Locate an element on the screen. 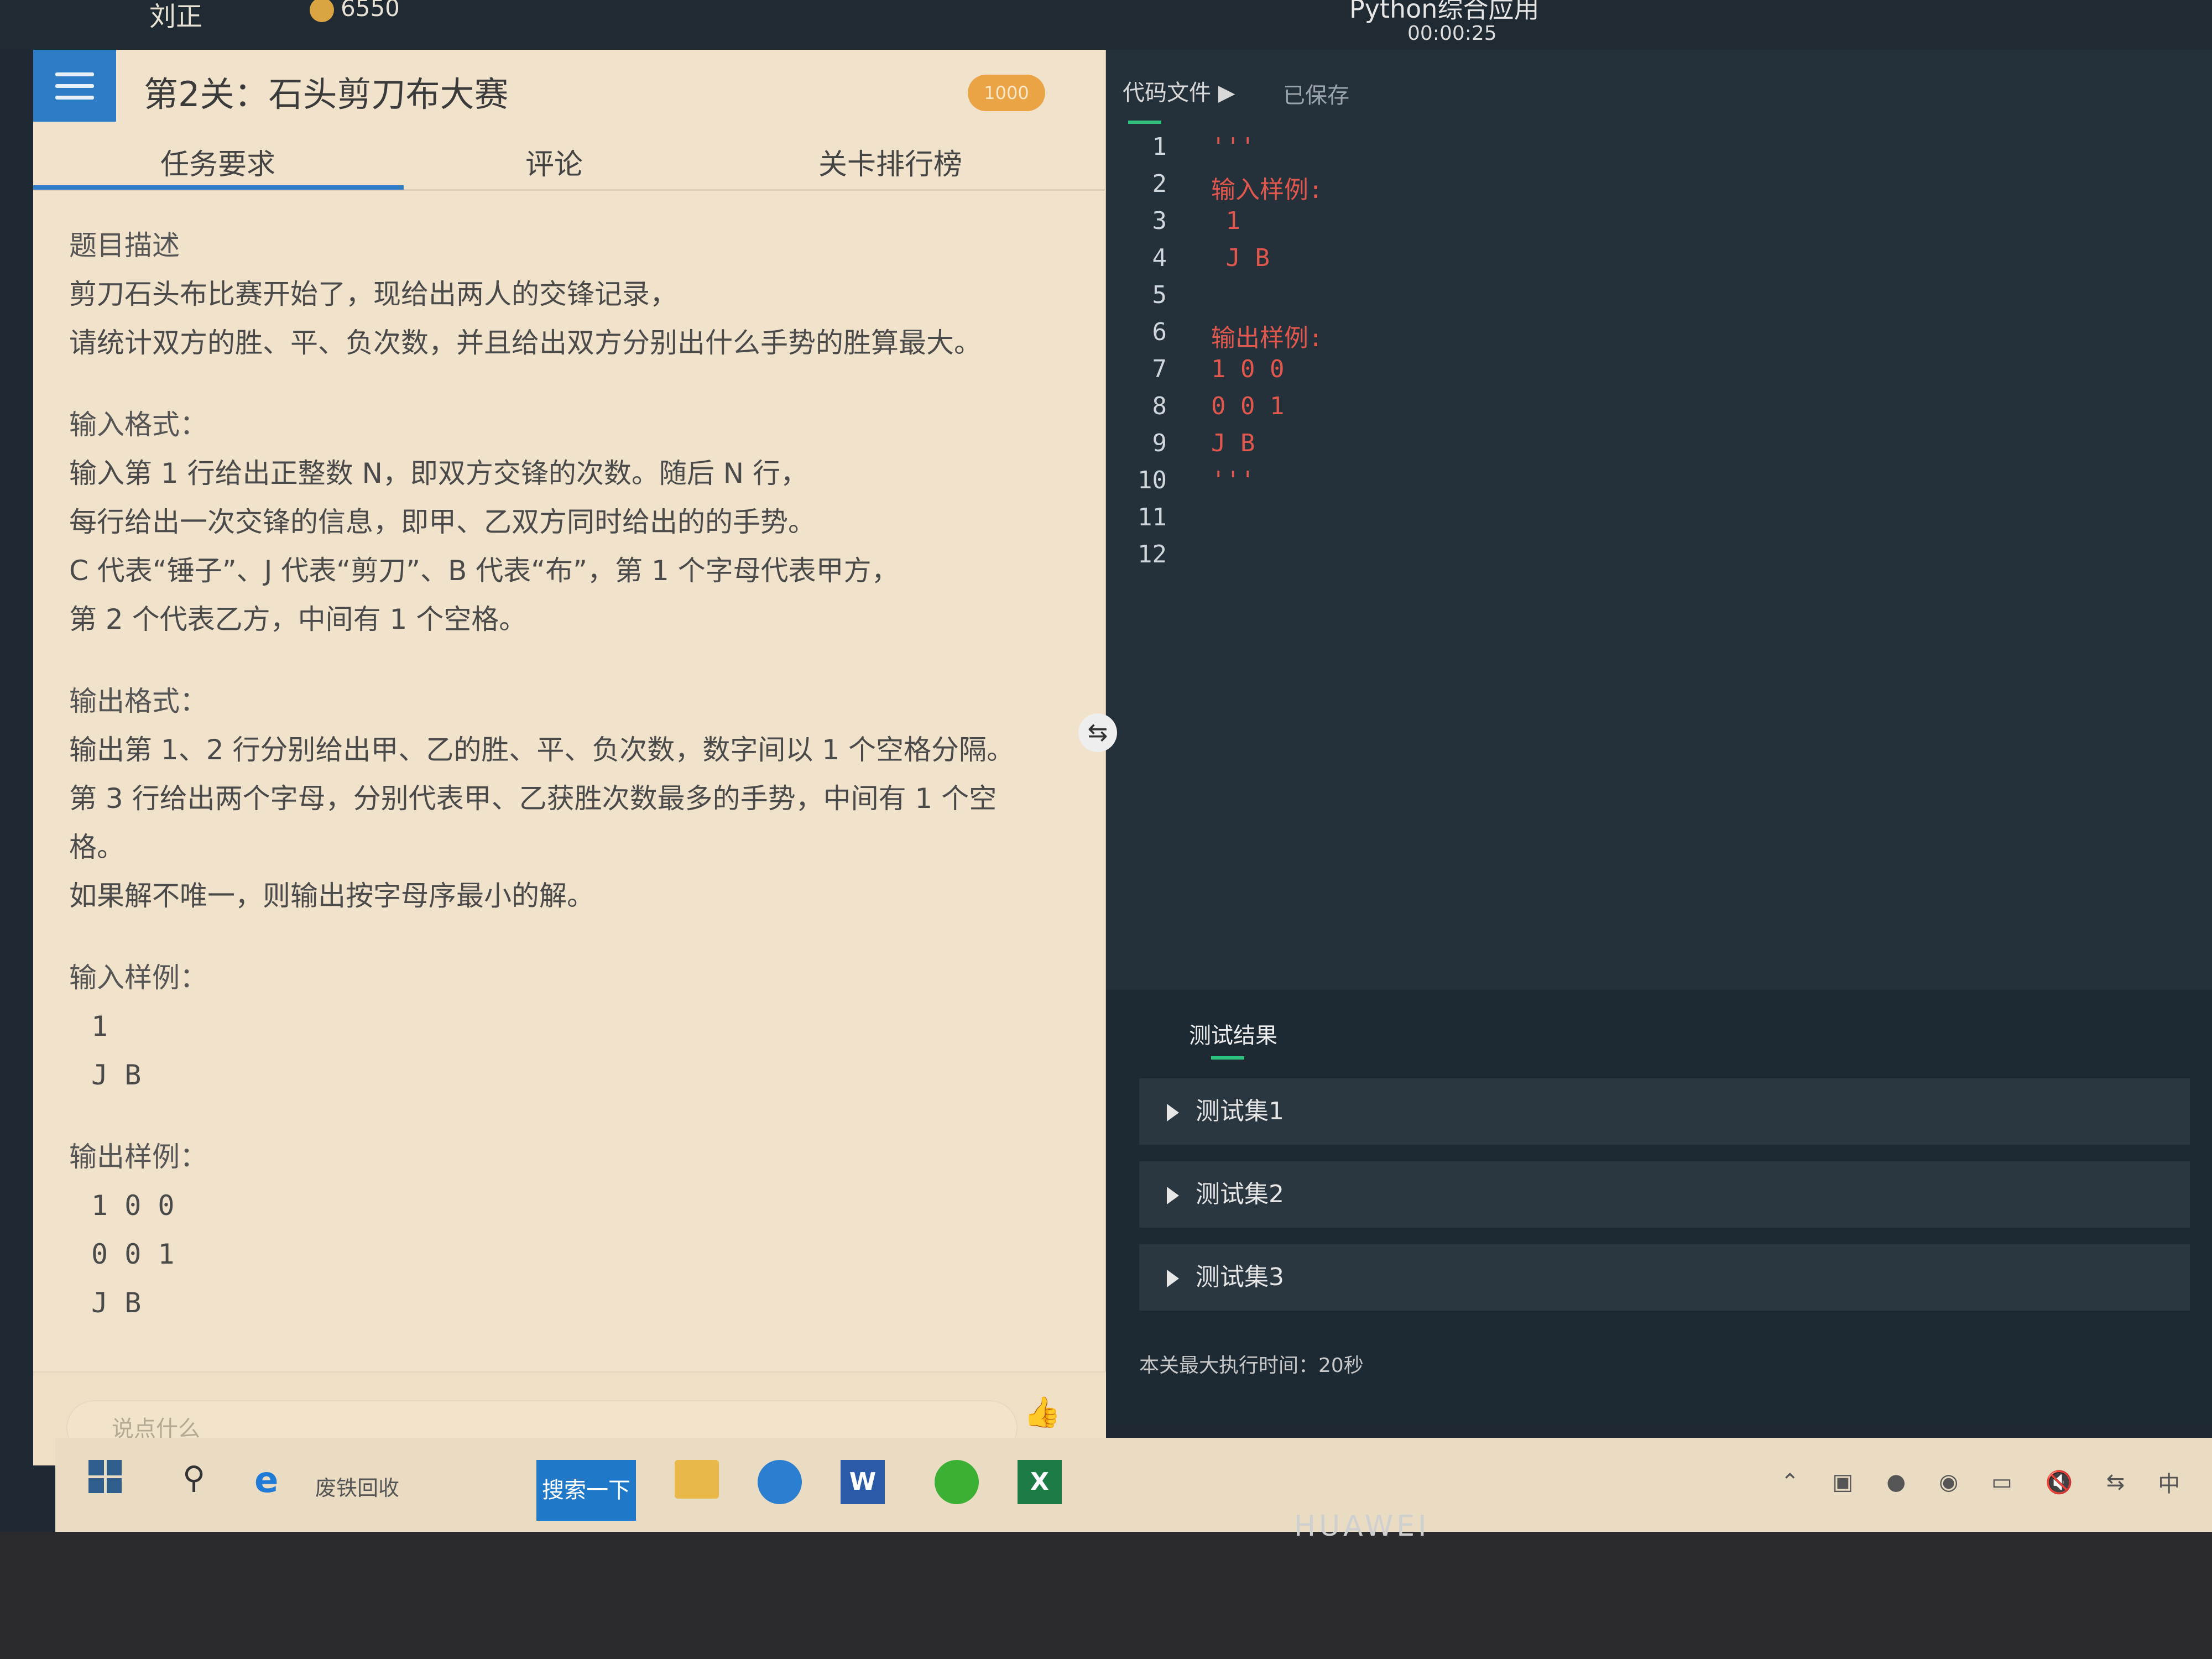  browser-icon is located at coordinates (780, 1482).